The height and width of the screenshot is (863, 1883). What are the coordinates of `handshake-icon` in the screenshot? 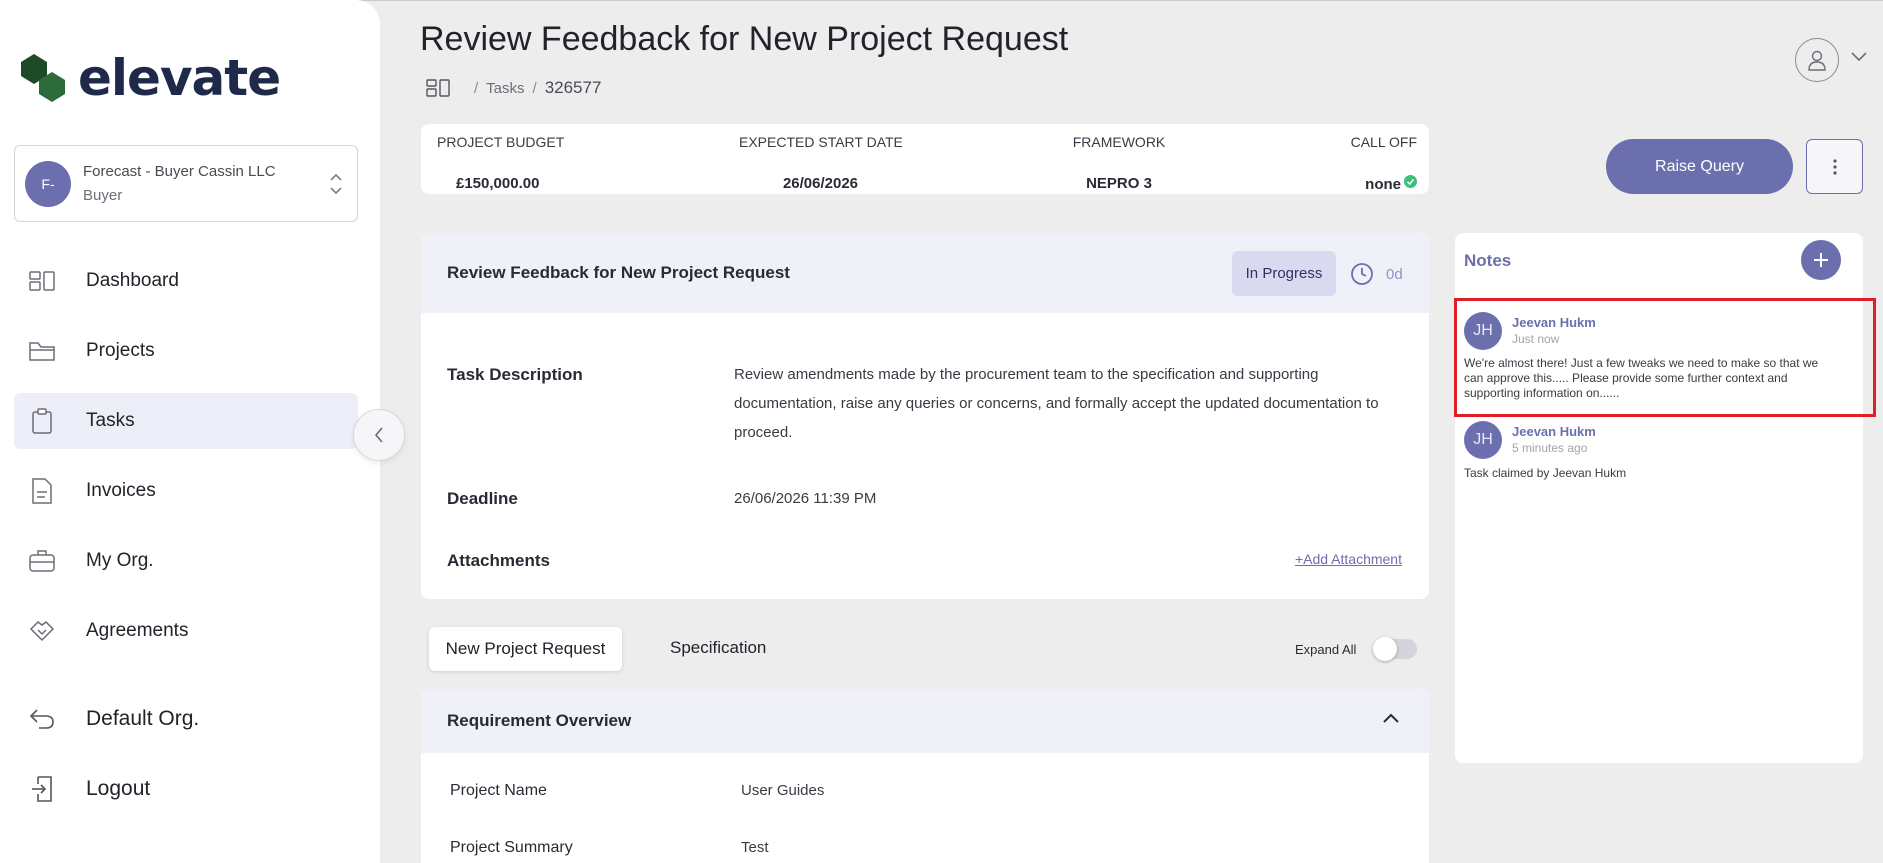 It's located at (42, 631).